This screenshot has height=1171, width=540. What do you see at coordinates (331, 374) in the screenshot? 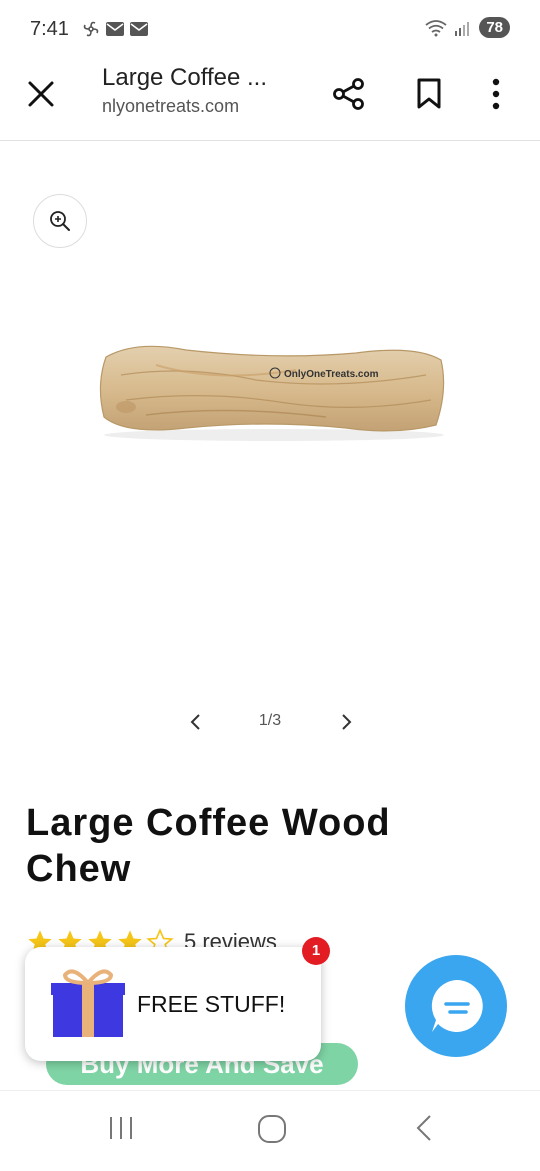
I see `product-brand-mark: OnlyOneTreats.com` at bounding box center [331, 374].